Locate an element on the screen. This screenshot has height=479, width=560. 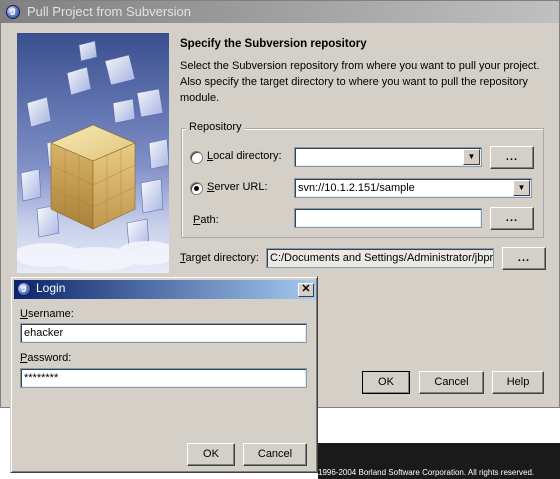
login-ok-button: OK is located at coordinates (211, 454).